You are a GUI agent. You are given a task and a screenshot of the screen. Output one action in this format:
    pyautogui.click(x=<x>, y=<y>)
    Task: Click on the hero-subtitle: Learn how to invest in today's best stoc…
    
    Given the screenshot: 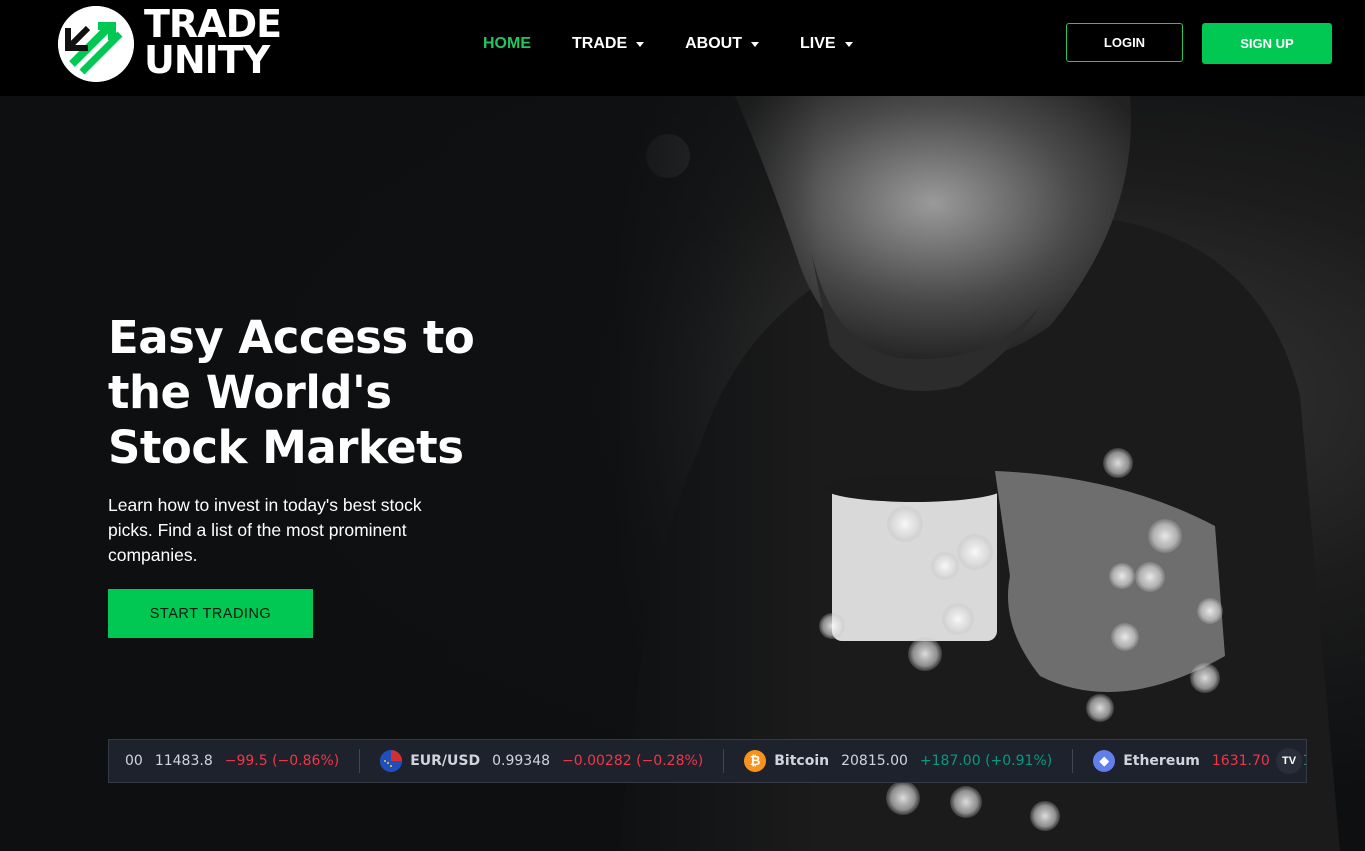 What is the action you would take?
    pyautogui.click(x=265, y=530)
    